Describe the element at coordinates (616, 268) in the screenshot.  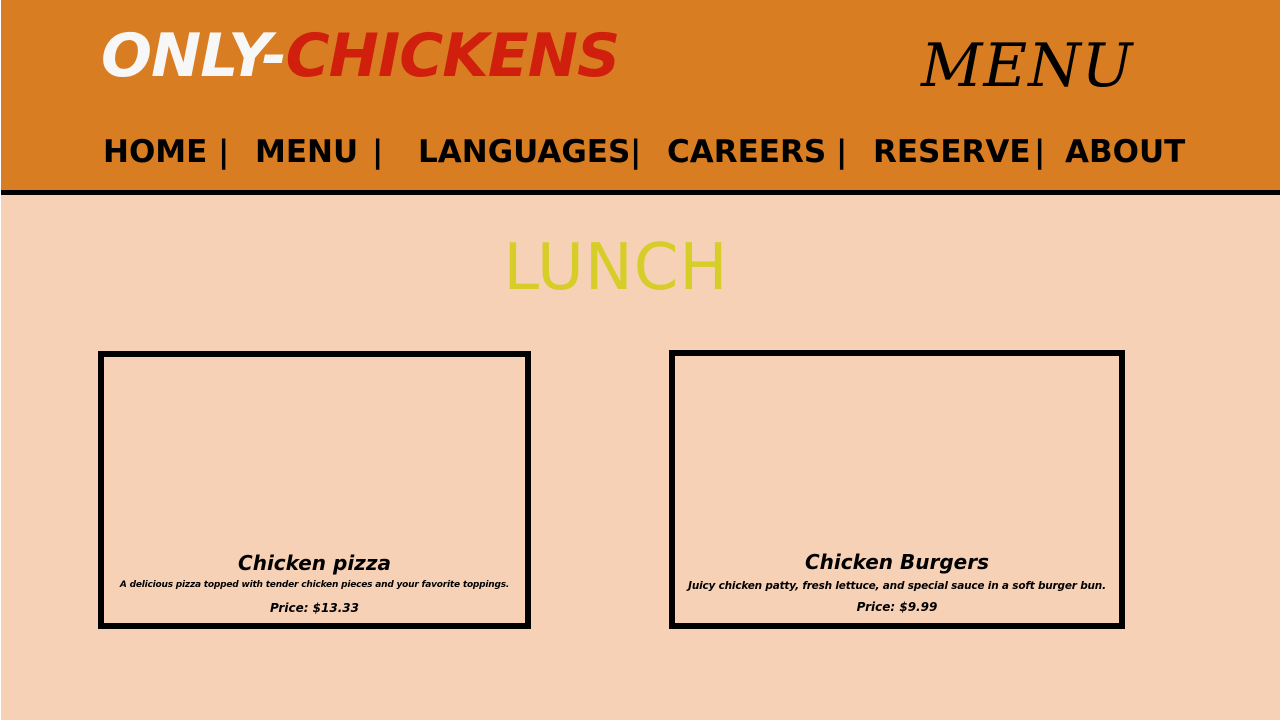
I see `section-title-lunch: LUNCH` at that location.